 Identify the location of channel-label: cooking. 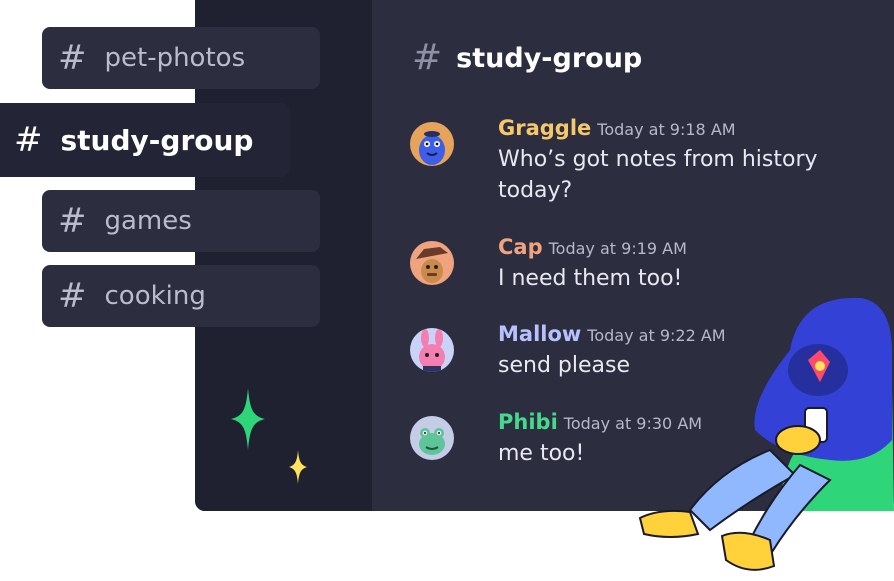
(155, 296).